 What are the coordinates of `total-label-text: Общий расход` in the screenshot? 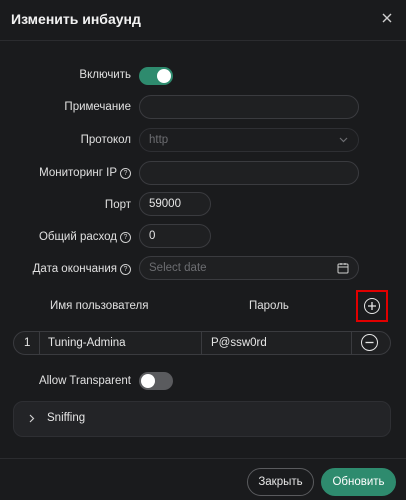 It's located at (77, 237).